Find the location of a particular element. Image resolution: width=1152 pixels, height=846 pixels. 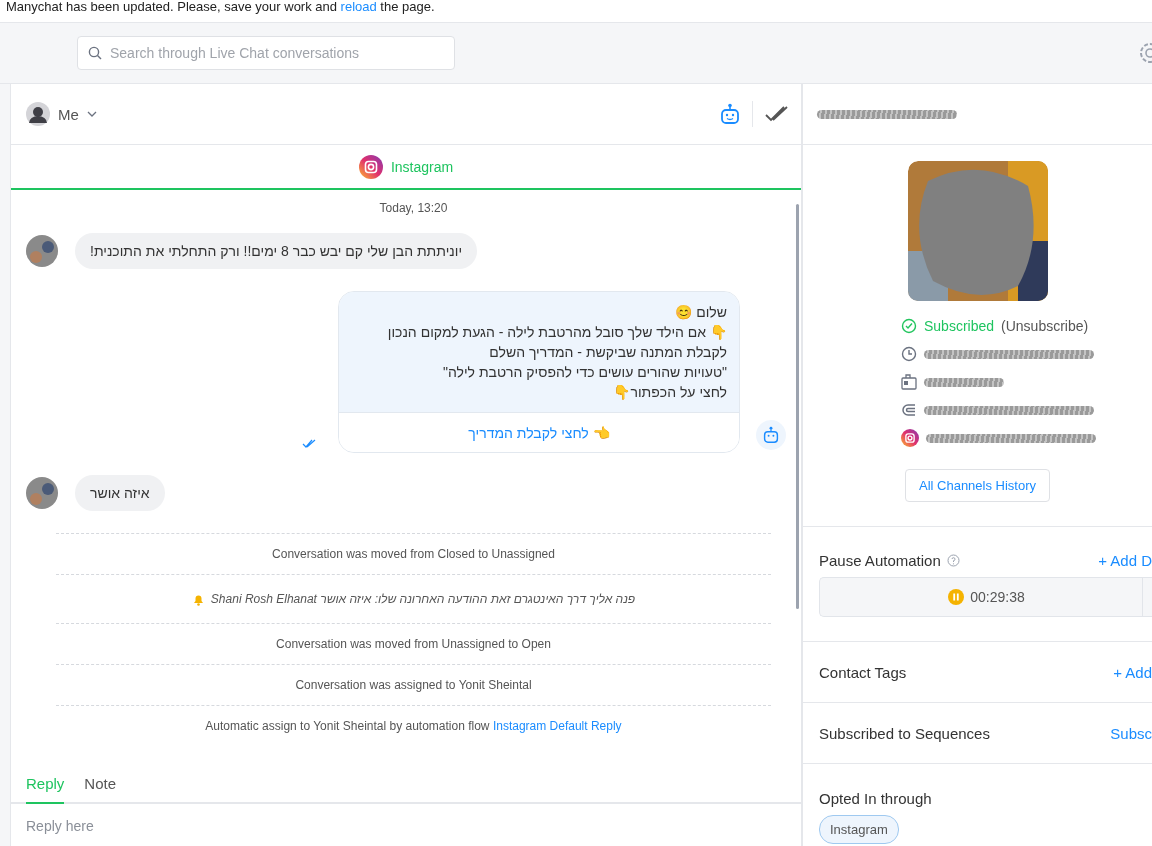

check-circle-icon is located at coordinates (909, 326).